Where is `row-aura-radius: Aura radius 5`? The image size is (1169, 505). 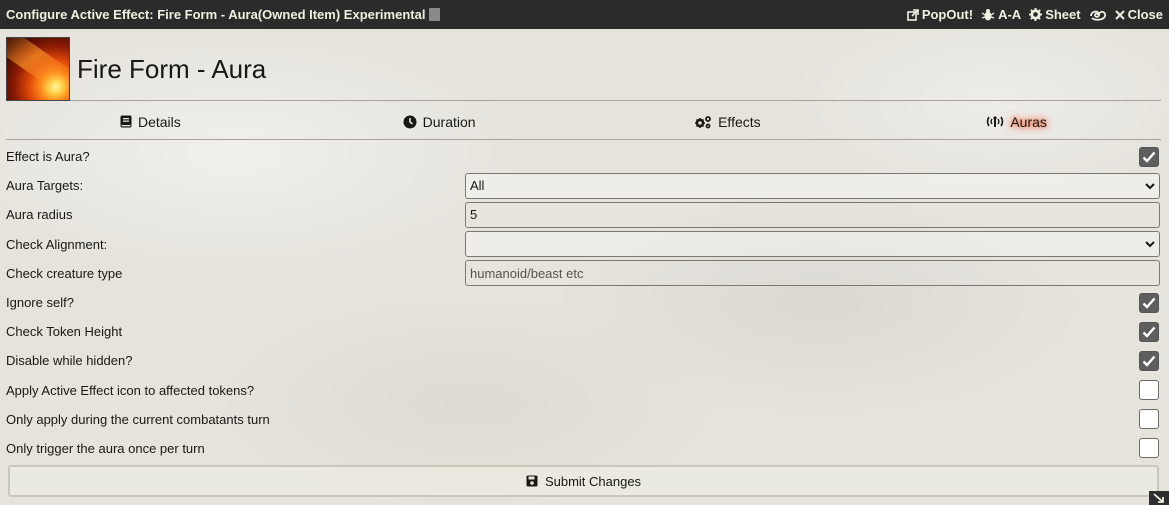 row-aura-radius: Aura radius 5 is located at coordinates (583, 214).